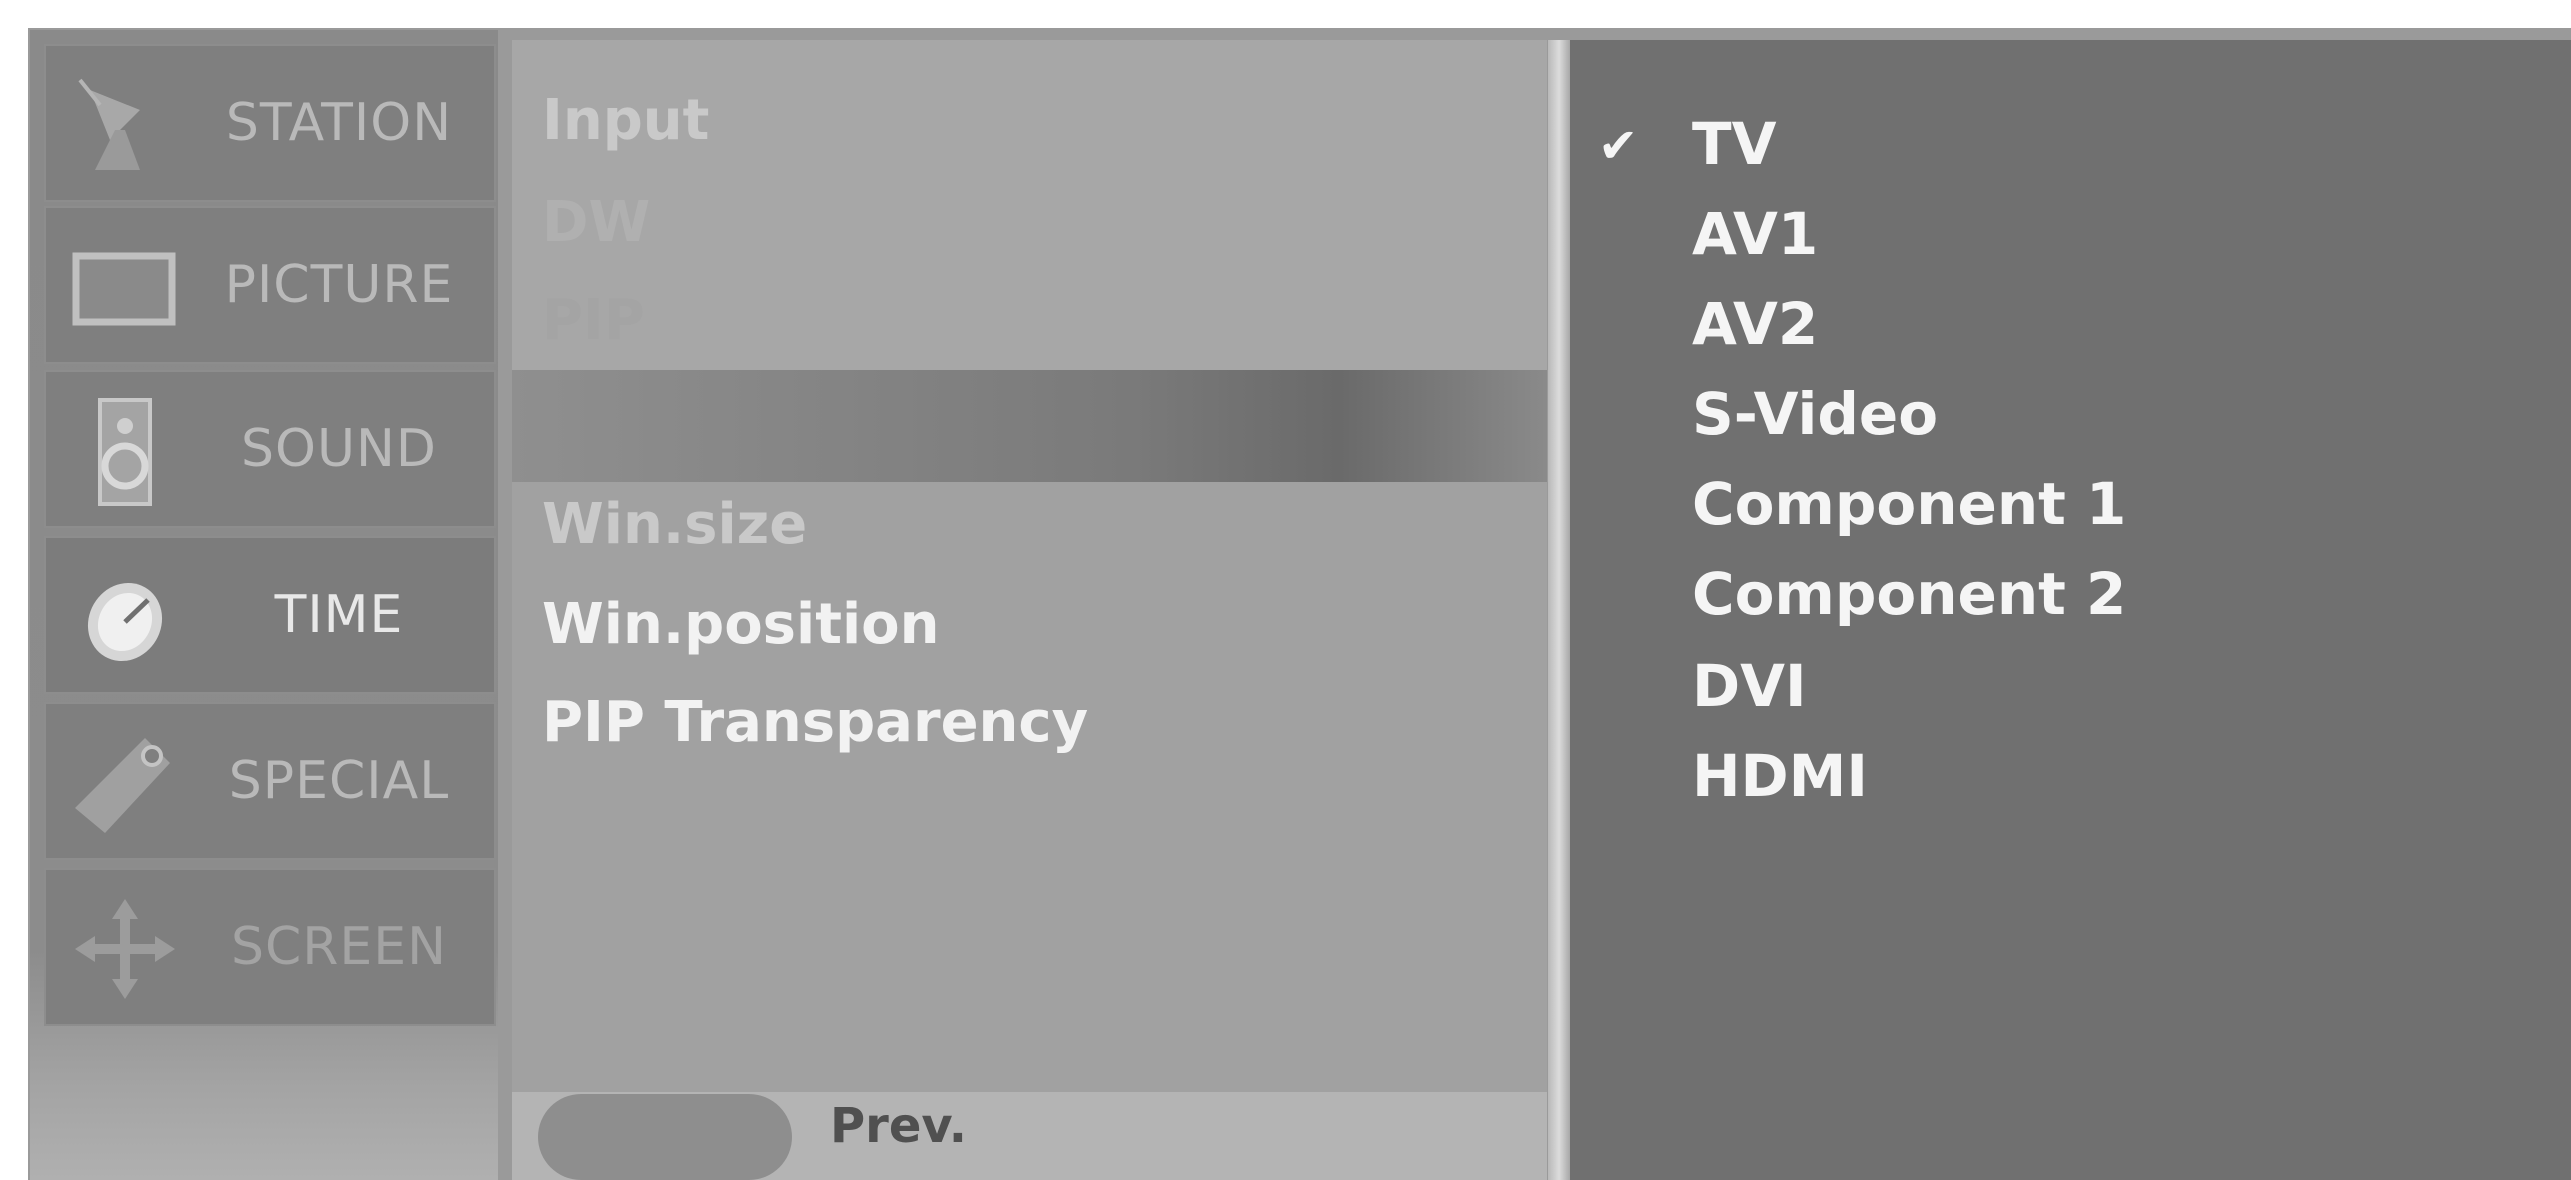 This screenshot has height=1180, width=2571. I want to click on satellite-dish-icon, so click(109, 124).